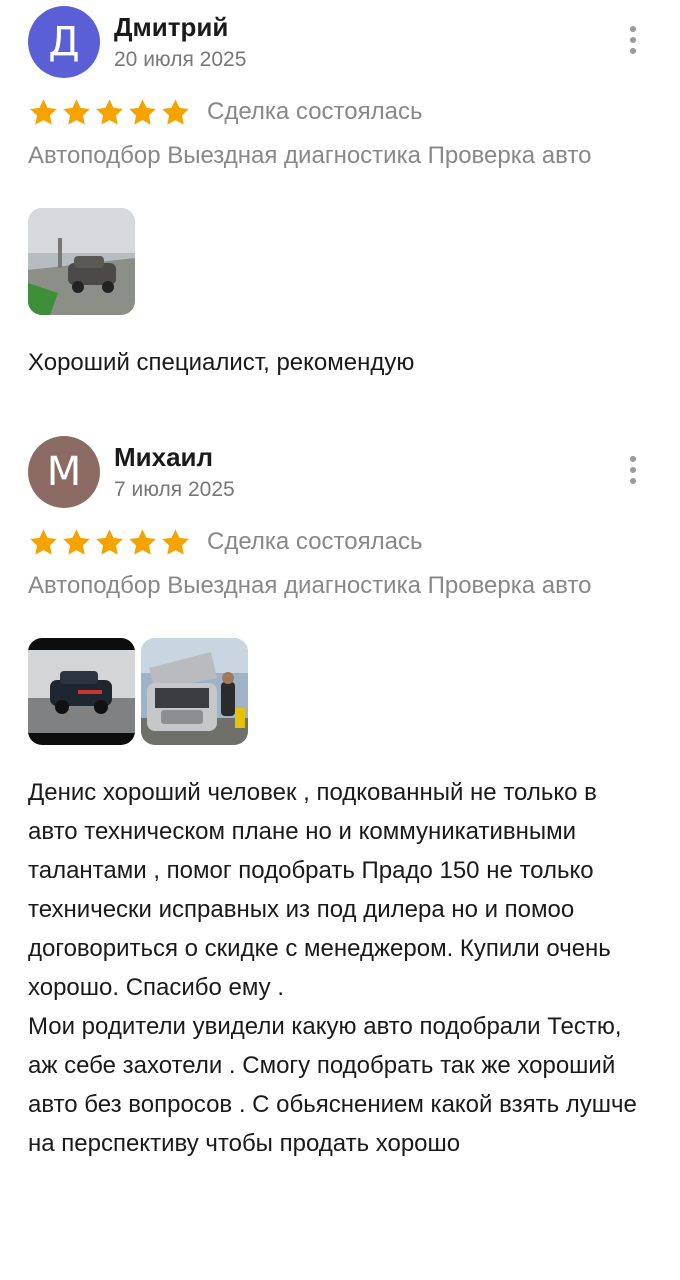 This screenshot has width=680, height=1280. I want to click on review-date: 20 июля 2025, so click(180, 59).